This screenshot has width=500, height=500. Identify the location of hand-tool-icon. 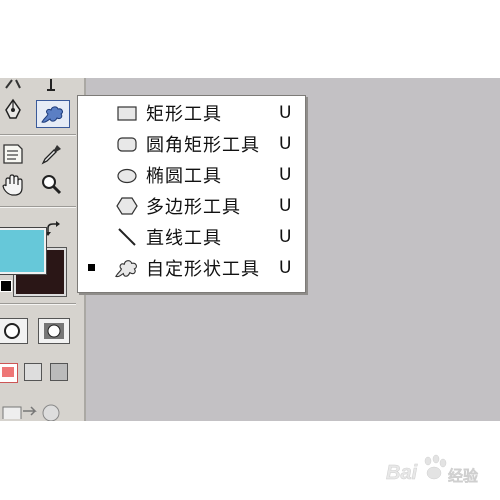
(13, 185).